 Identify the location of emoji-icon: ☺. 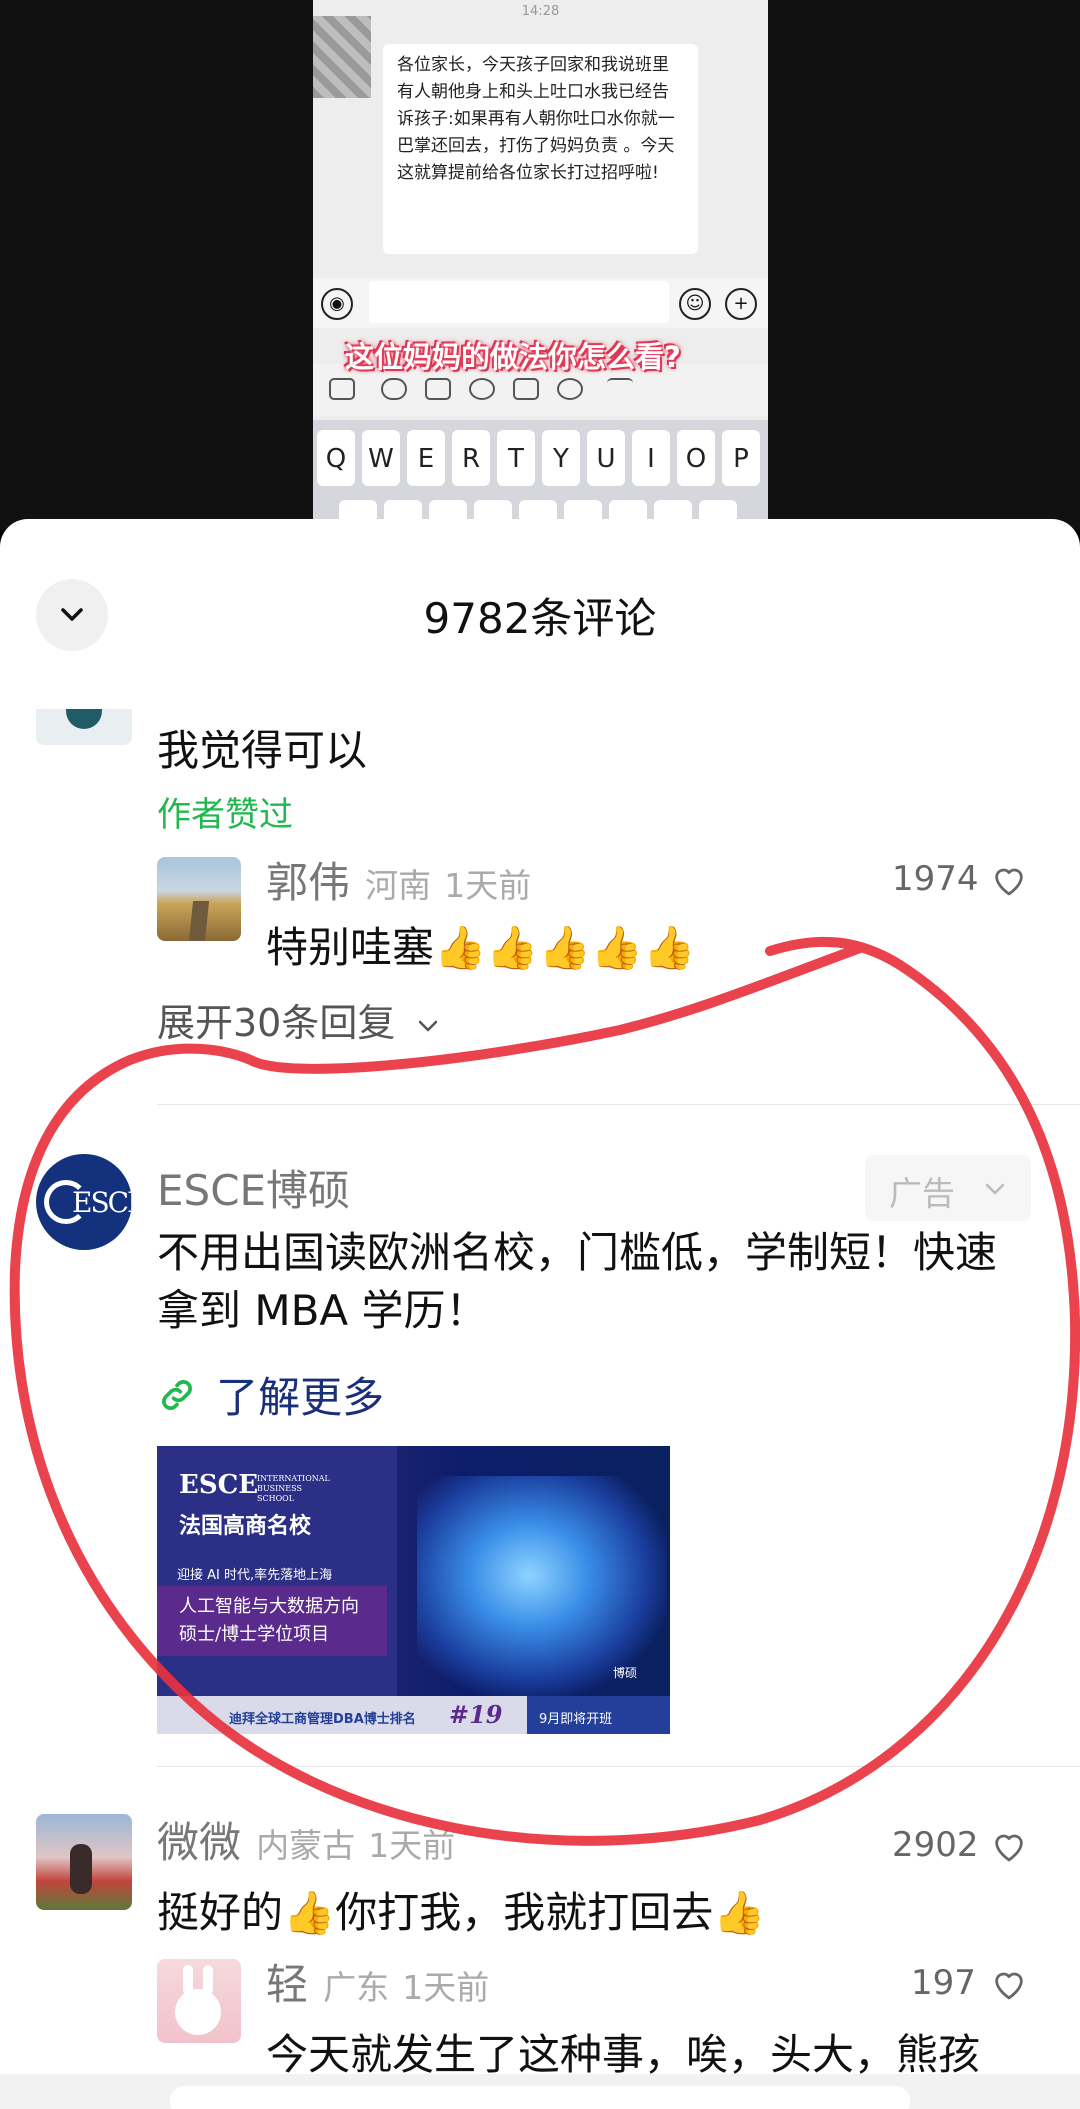
(695, 304).